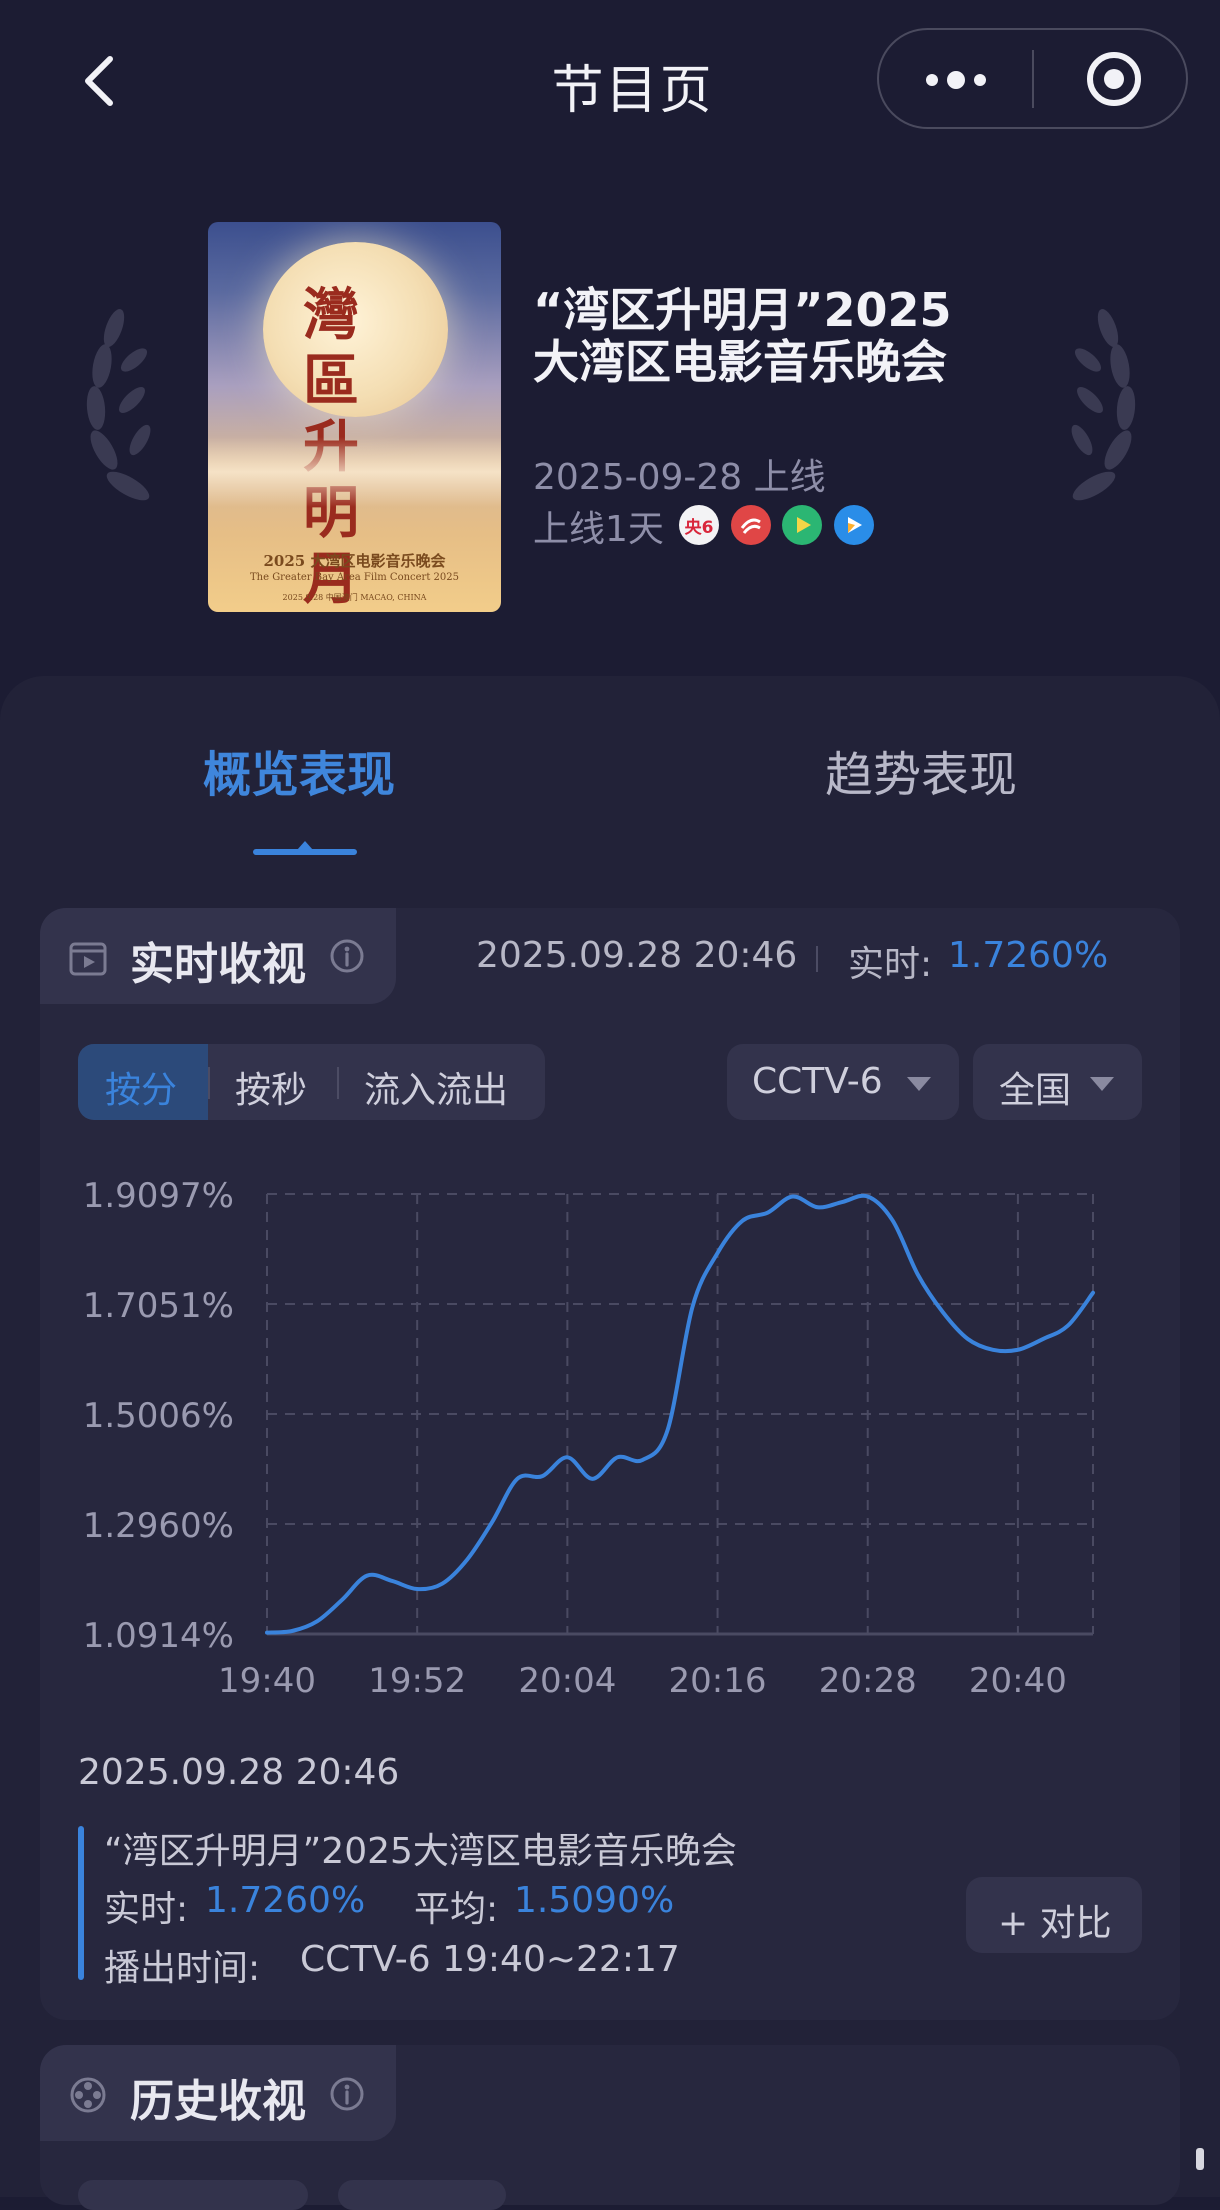  What do you see at coordinates (921, 770) in the screenshot?
I see `tab-trend: 趋势表现` at bounding box center [921, 770].